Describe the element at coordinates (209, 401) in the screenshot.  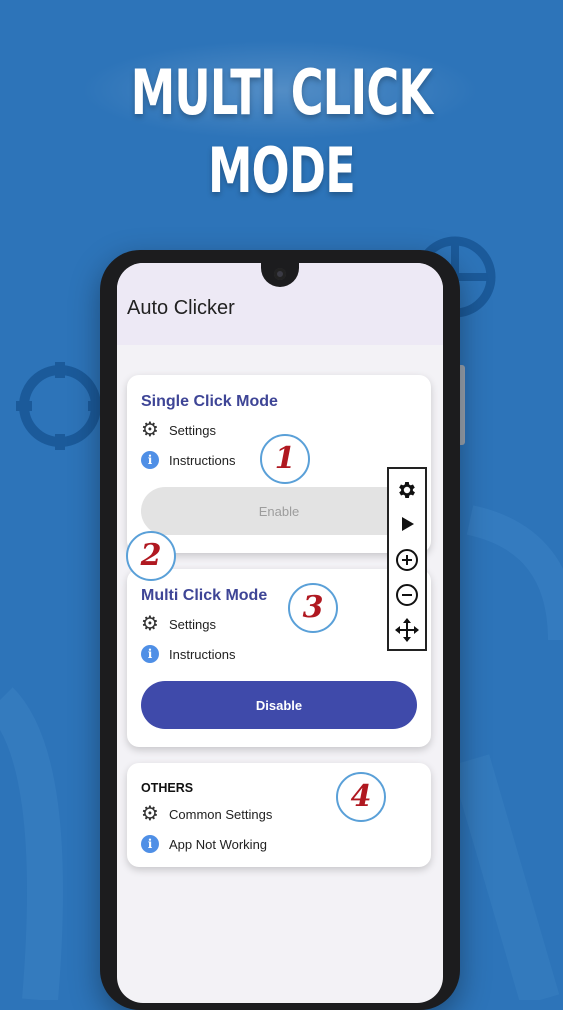
I see `single-click-title: Single Click Mode` at that location.